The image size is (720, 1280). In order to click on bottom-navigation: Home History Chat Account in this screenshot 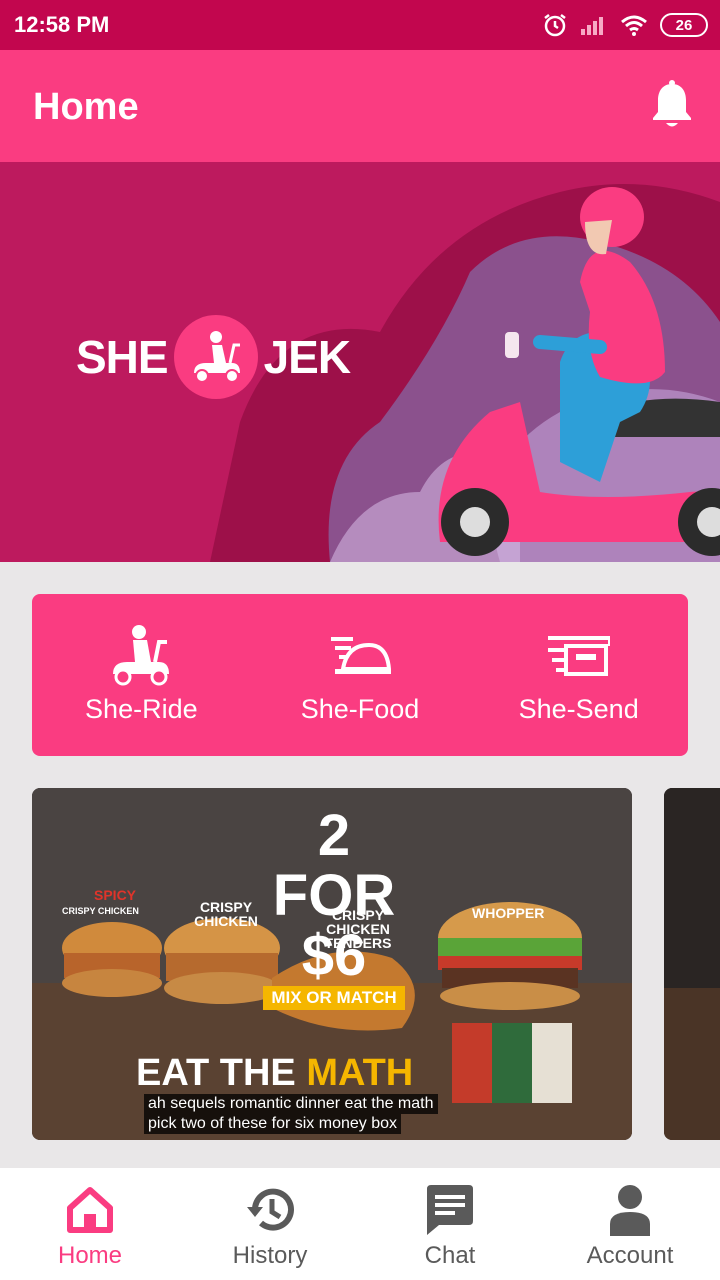, I will do `click(360, 1224)`.